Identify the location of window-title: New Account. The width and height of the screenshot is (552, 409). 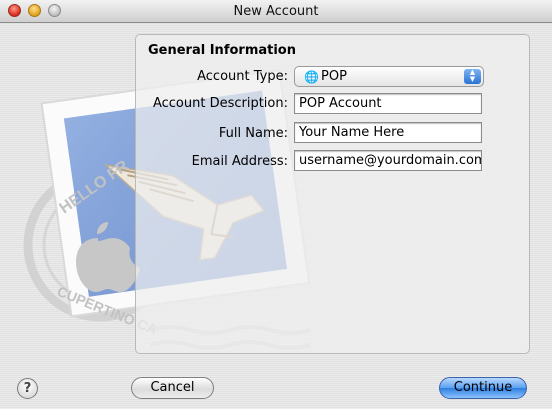
(276, 11).